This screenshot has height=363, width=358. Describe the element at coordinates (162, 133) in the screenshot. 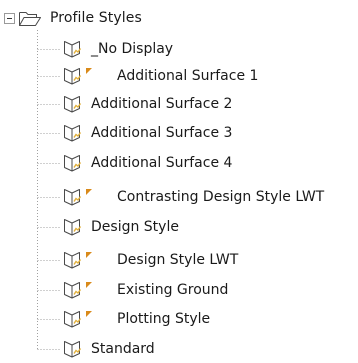

I see `tree-item-label: Additional Surface 3` at that location.